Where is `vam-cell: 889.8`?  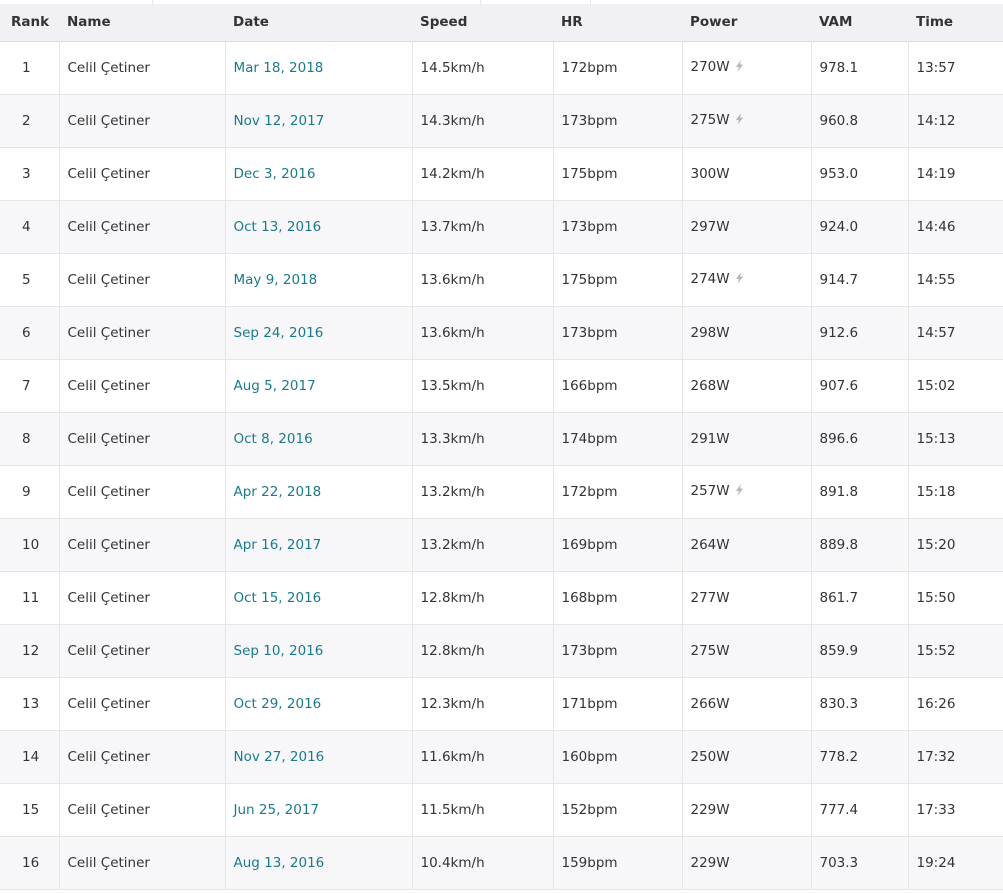 vam-cell: 889.8 is located at coordinates (859, 545).